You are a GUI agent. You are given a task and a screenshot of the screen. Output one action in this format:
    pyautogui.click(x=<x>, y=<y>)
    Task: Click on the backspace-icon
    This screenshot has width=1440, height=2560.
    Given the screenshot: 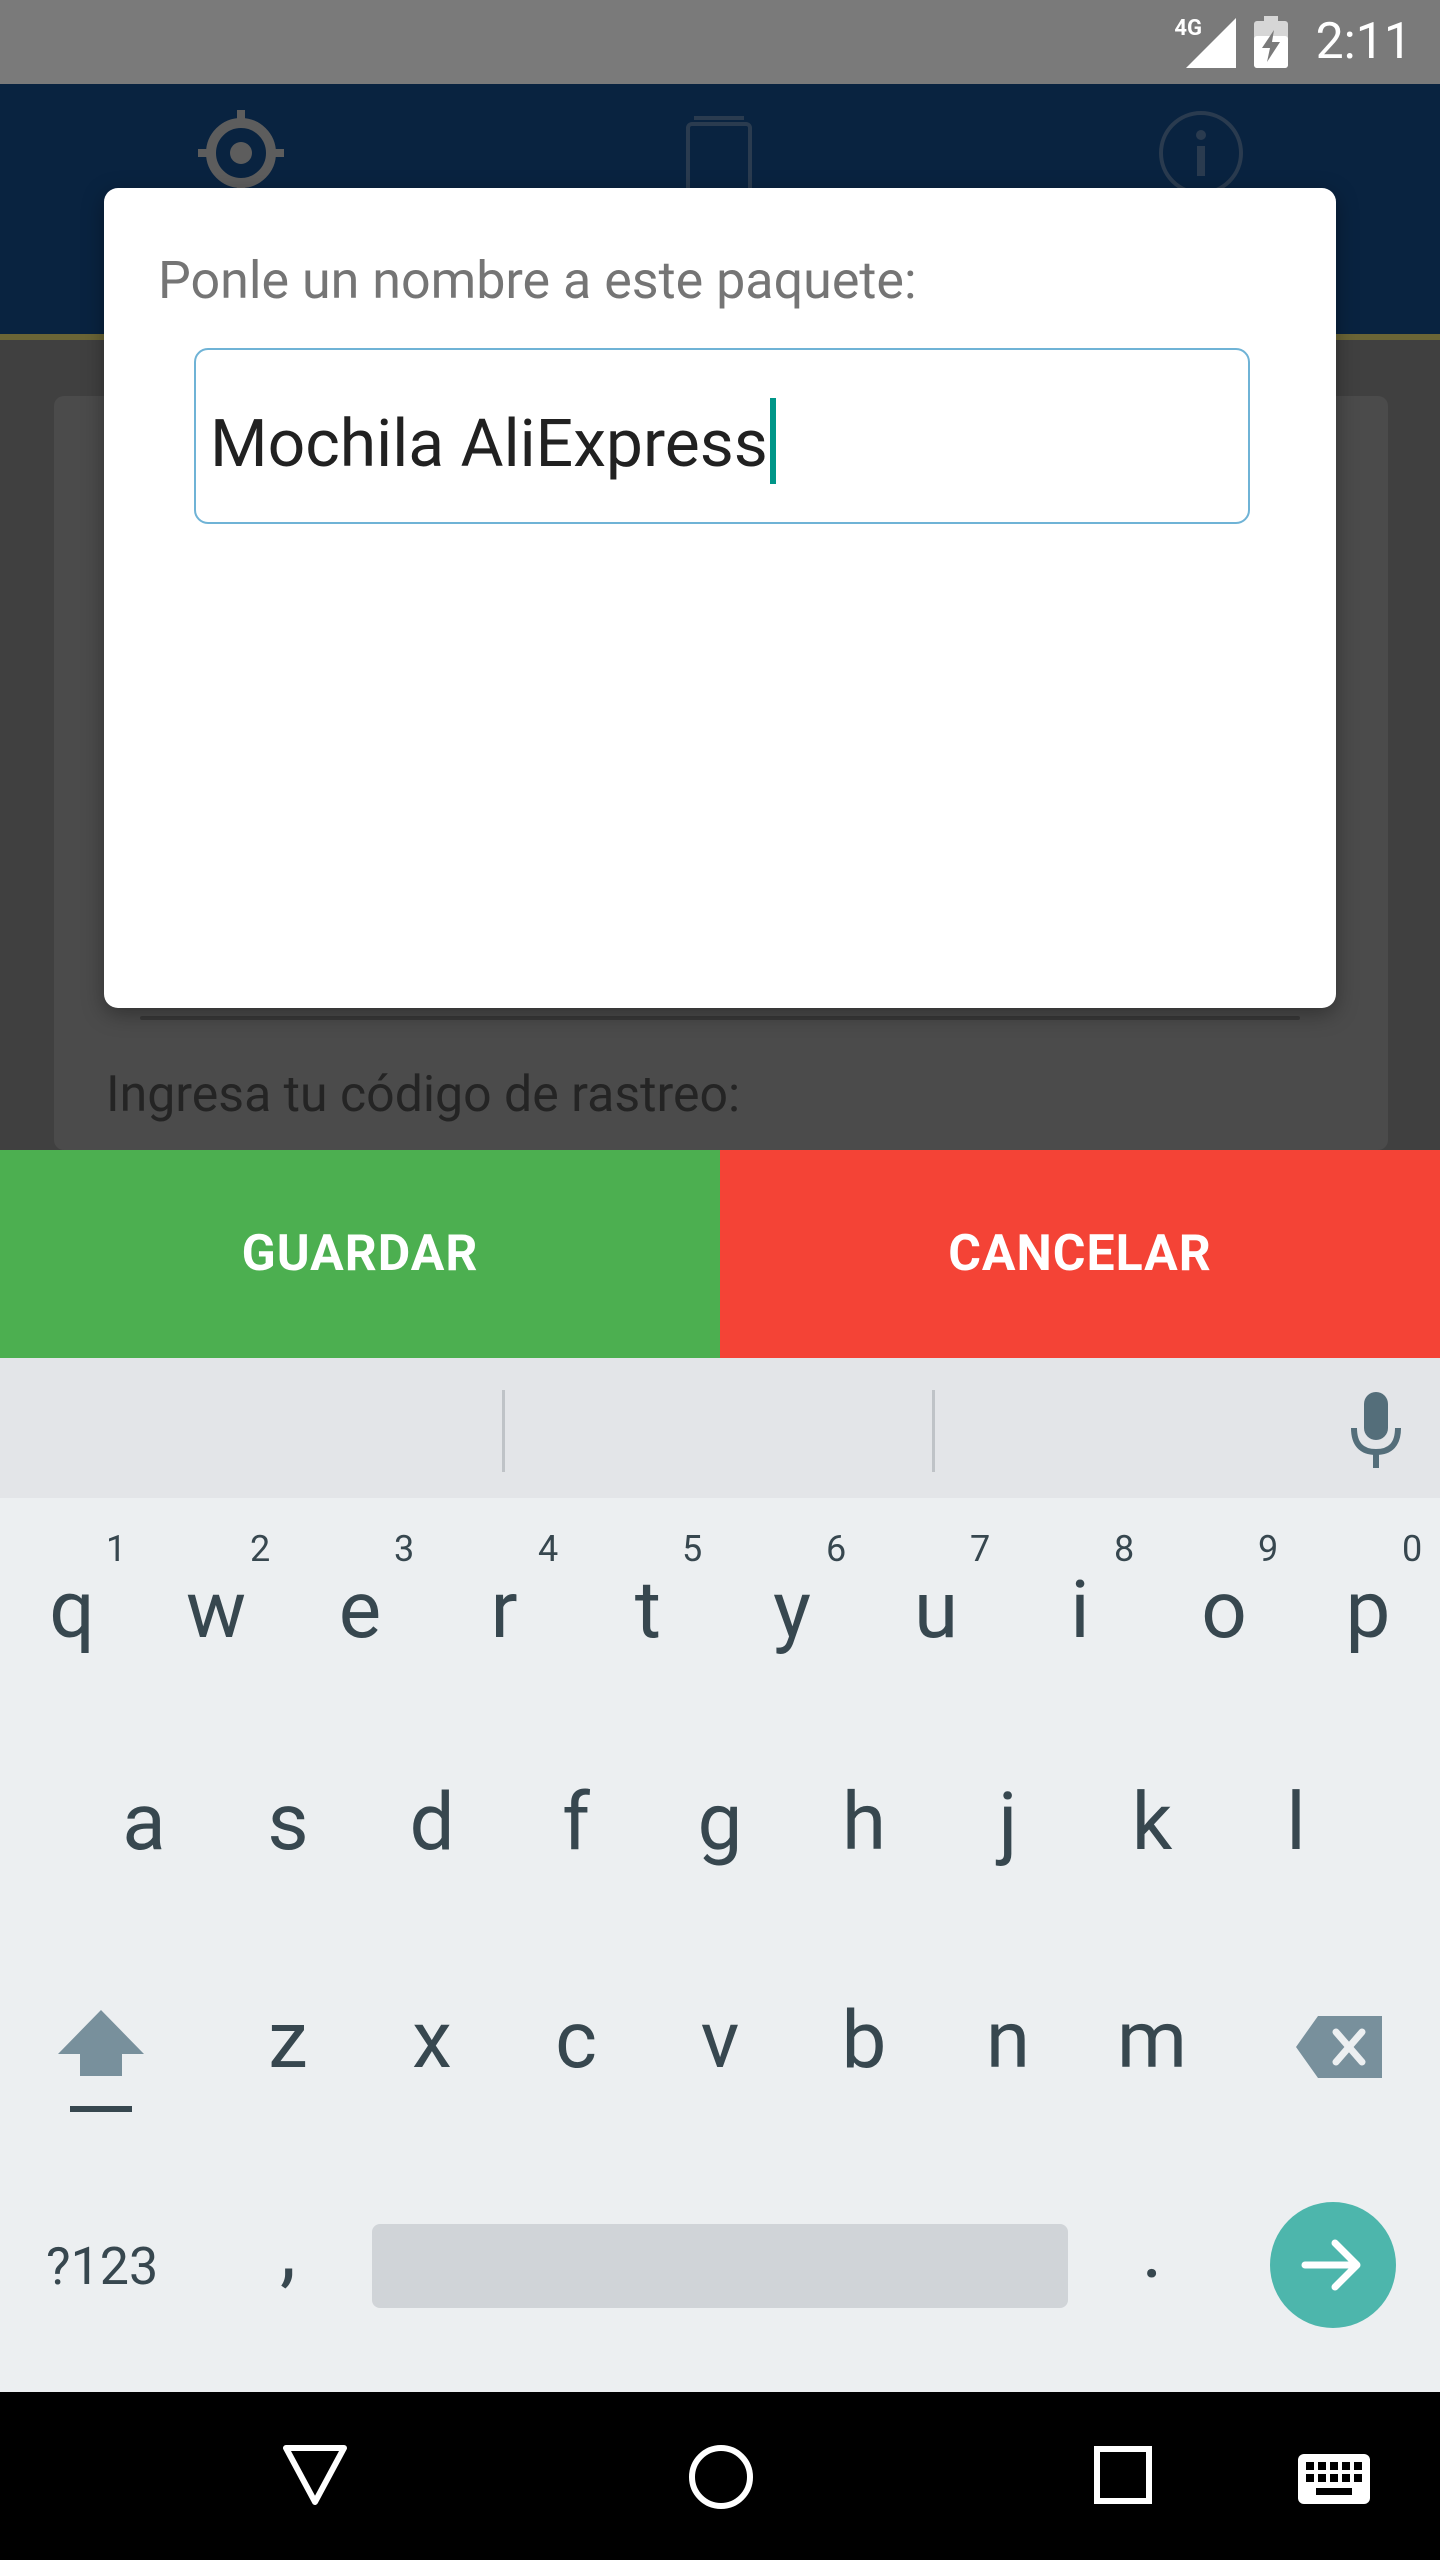 What is the action you would take?
    pyautogui.click(x=1339, y=2047)
    